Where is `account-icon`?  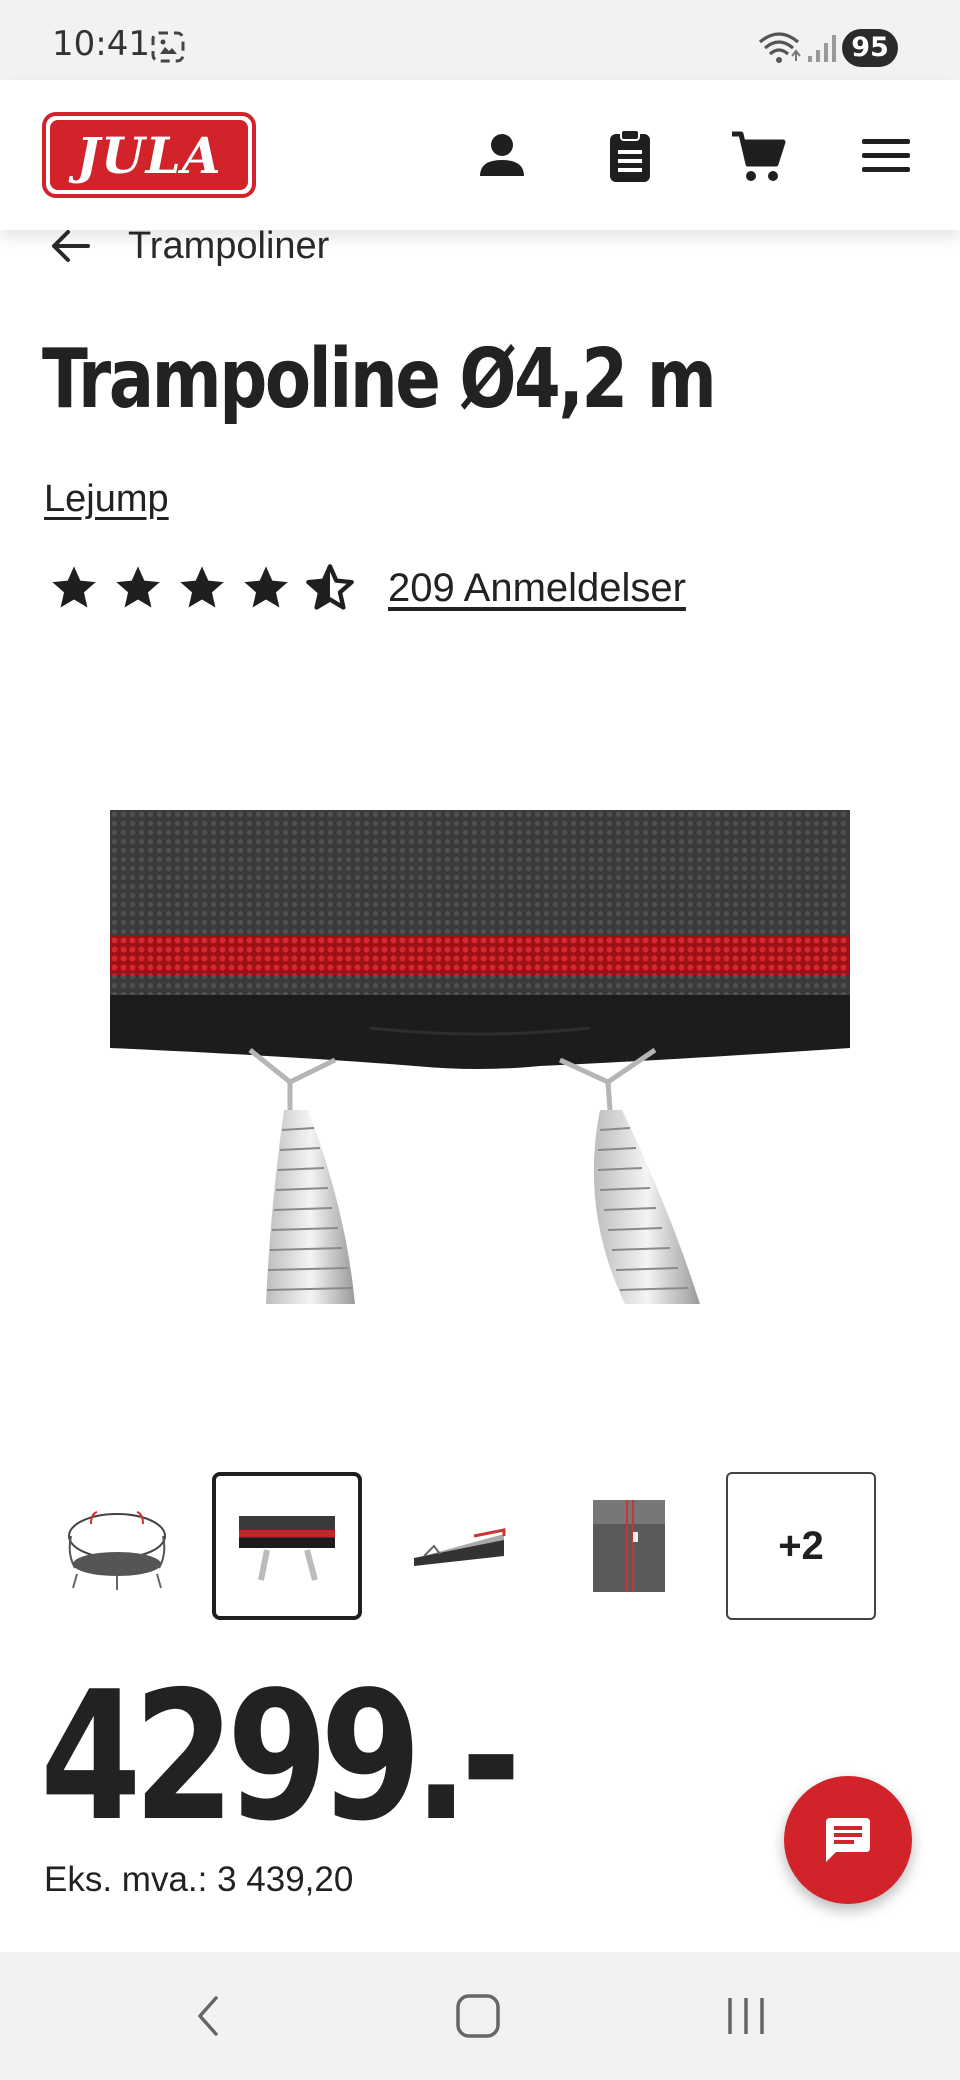 account-icon is located at coordinates (502, 156).